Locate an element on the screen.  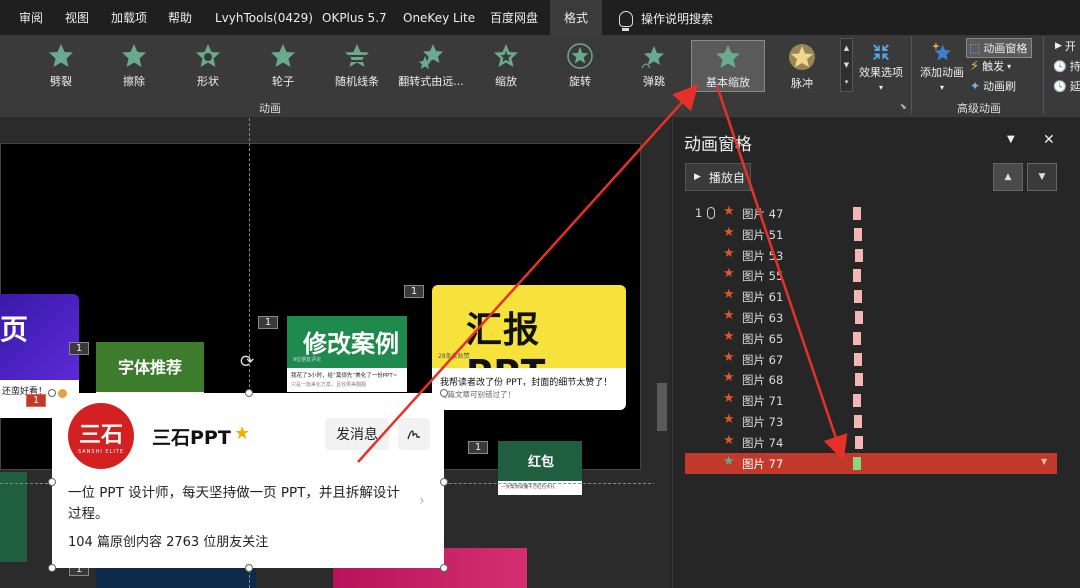
add-animation-button: 添加动画 ▾ is located at coordinates (942, 66).